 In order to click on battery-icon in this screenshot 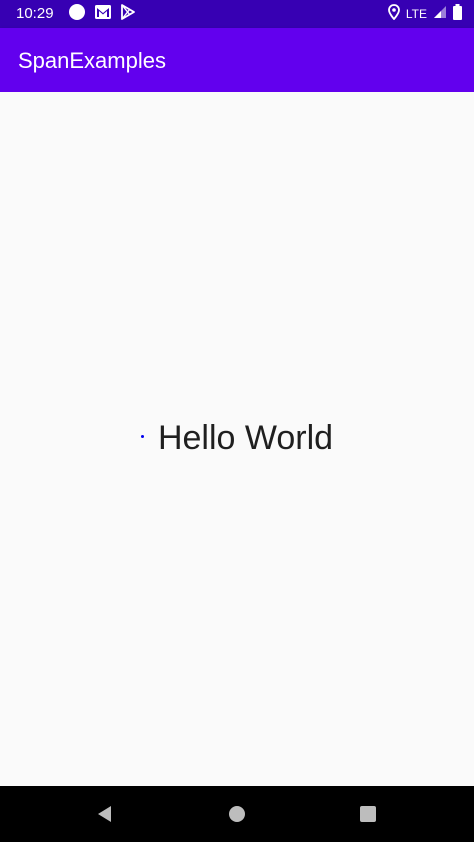, I will do `click(457, 14)`.